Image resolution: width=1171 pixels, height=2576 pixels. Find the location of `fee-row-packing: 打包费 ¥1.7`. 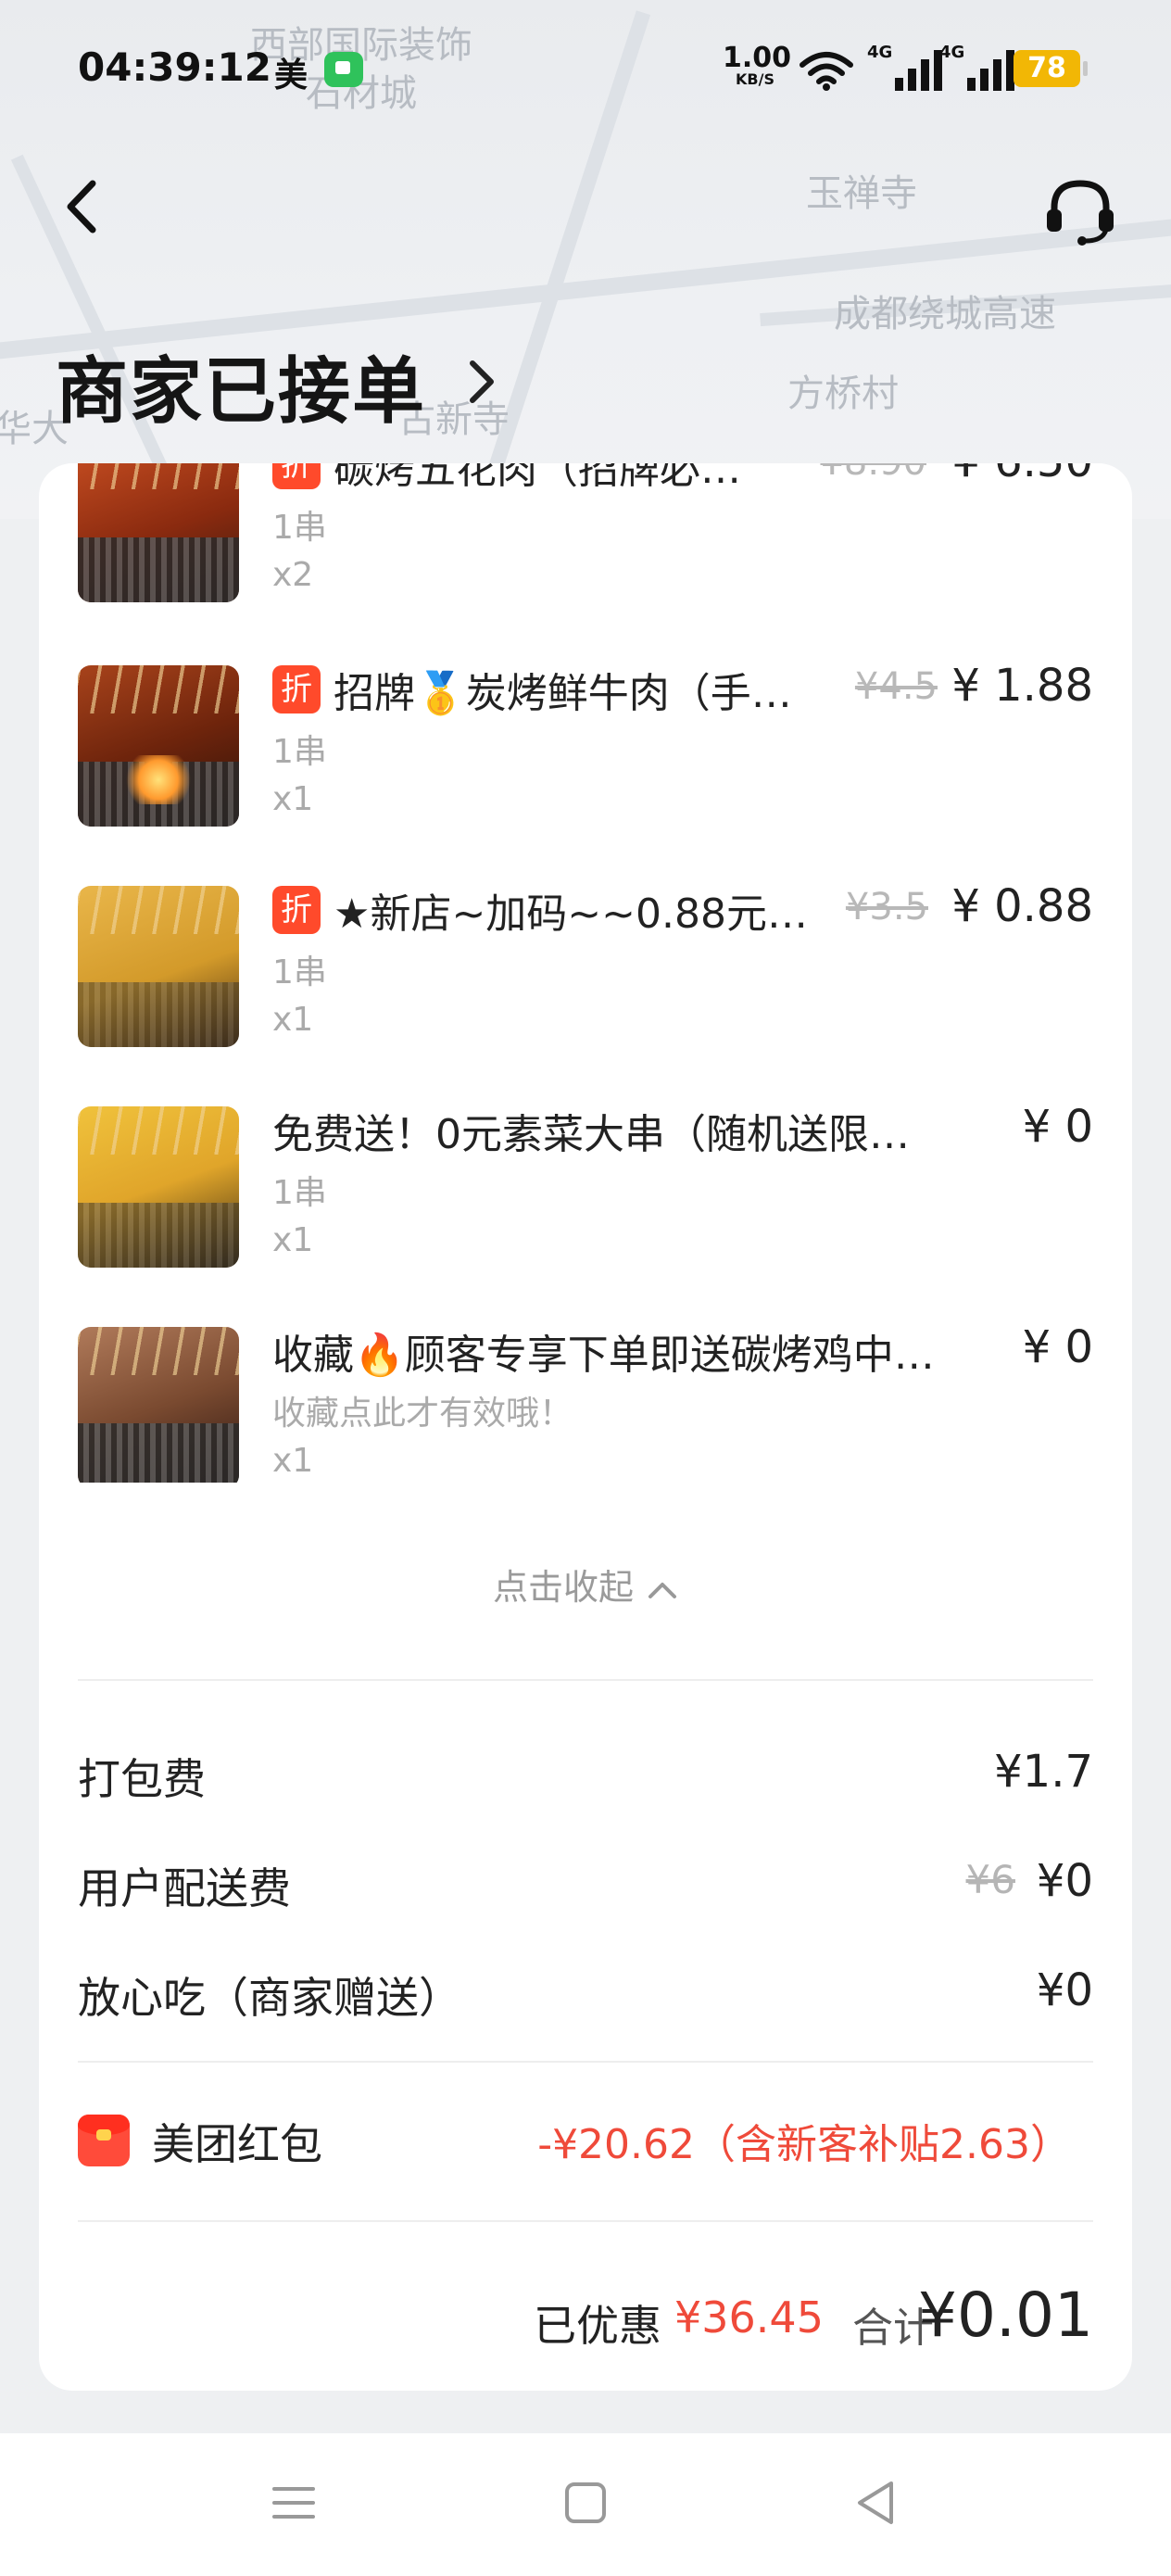

fee-row-packing: 打包费 ¥1.7 is located at coordinates (585, 1779).